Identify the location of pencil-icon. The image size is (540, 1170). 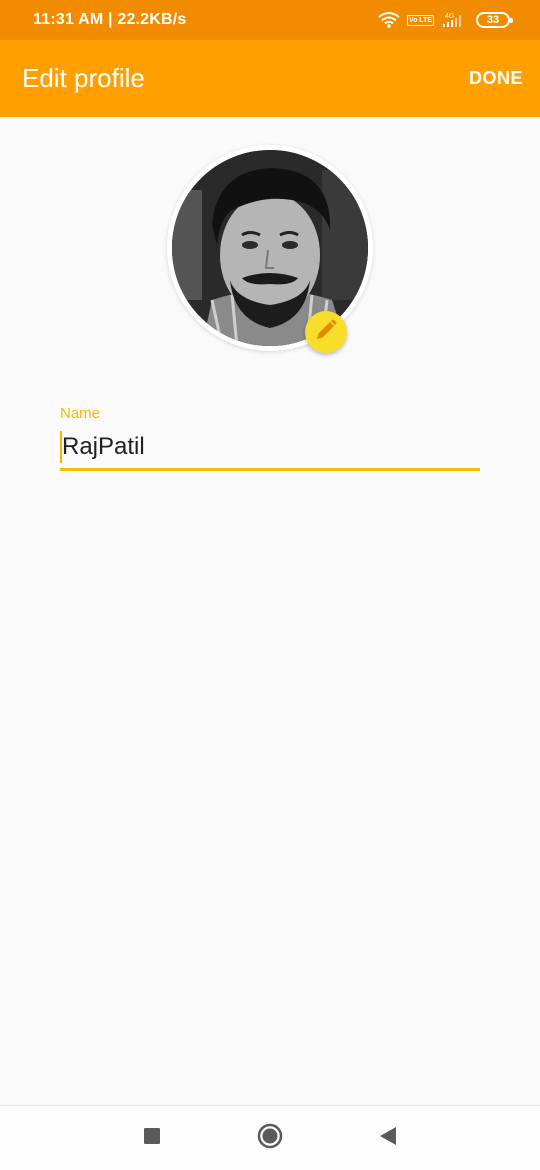
(326, 332).